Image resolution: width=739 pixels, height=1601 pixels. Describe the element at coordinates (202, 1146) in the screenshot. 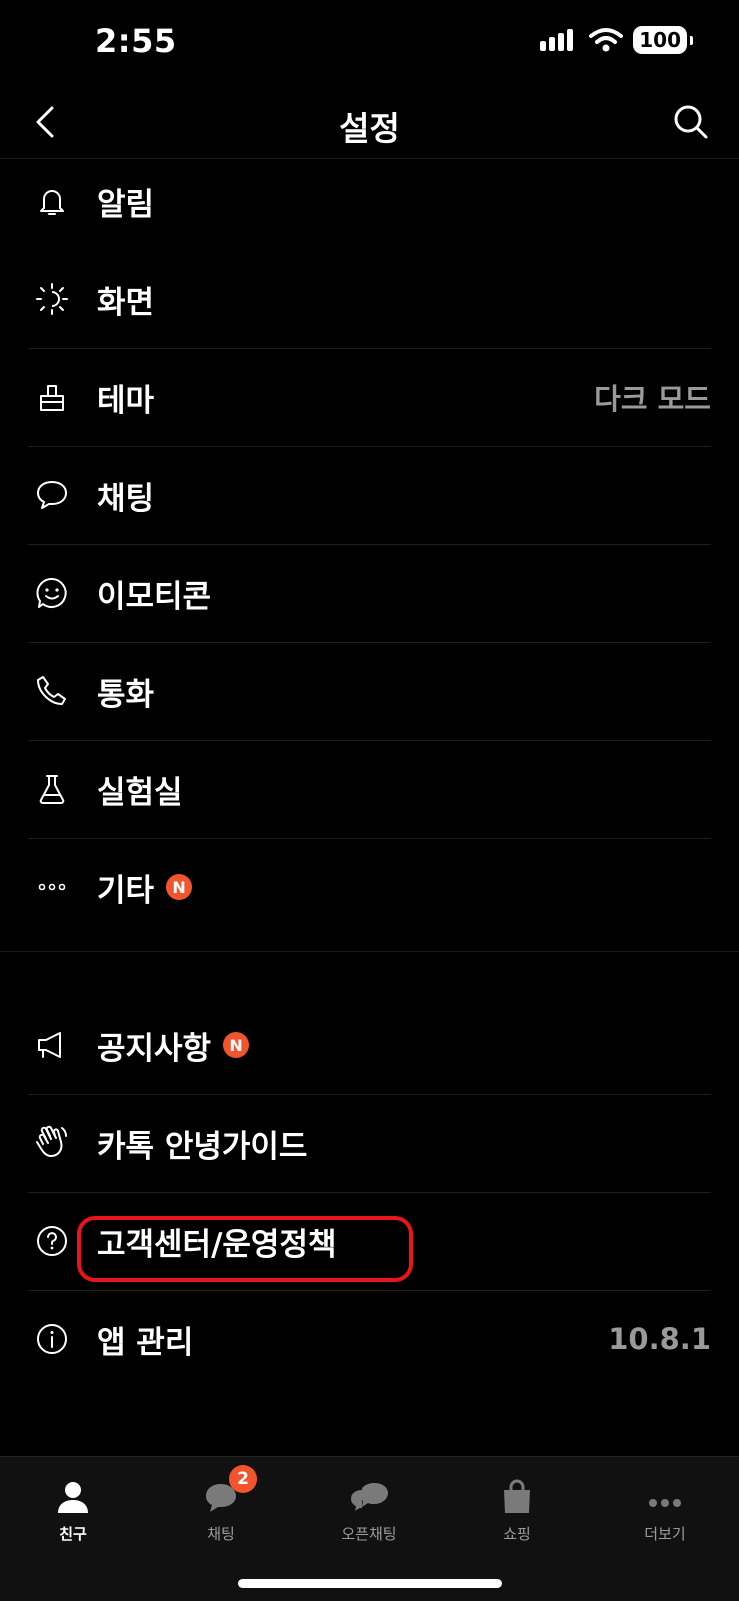

I see `menu-item-label: 카톡 안녕가이드` at that location.